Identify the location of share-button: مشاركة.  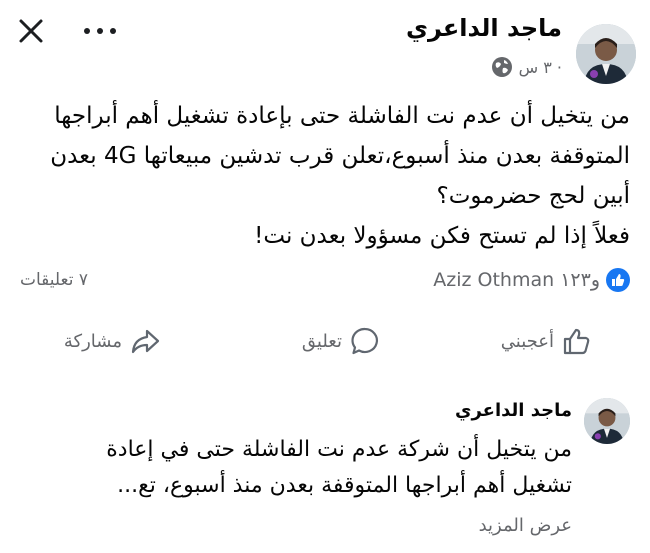
(112, 341).